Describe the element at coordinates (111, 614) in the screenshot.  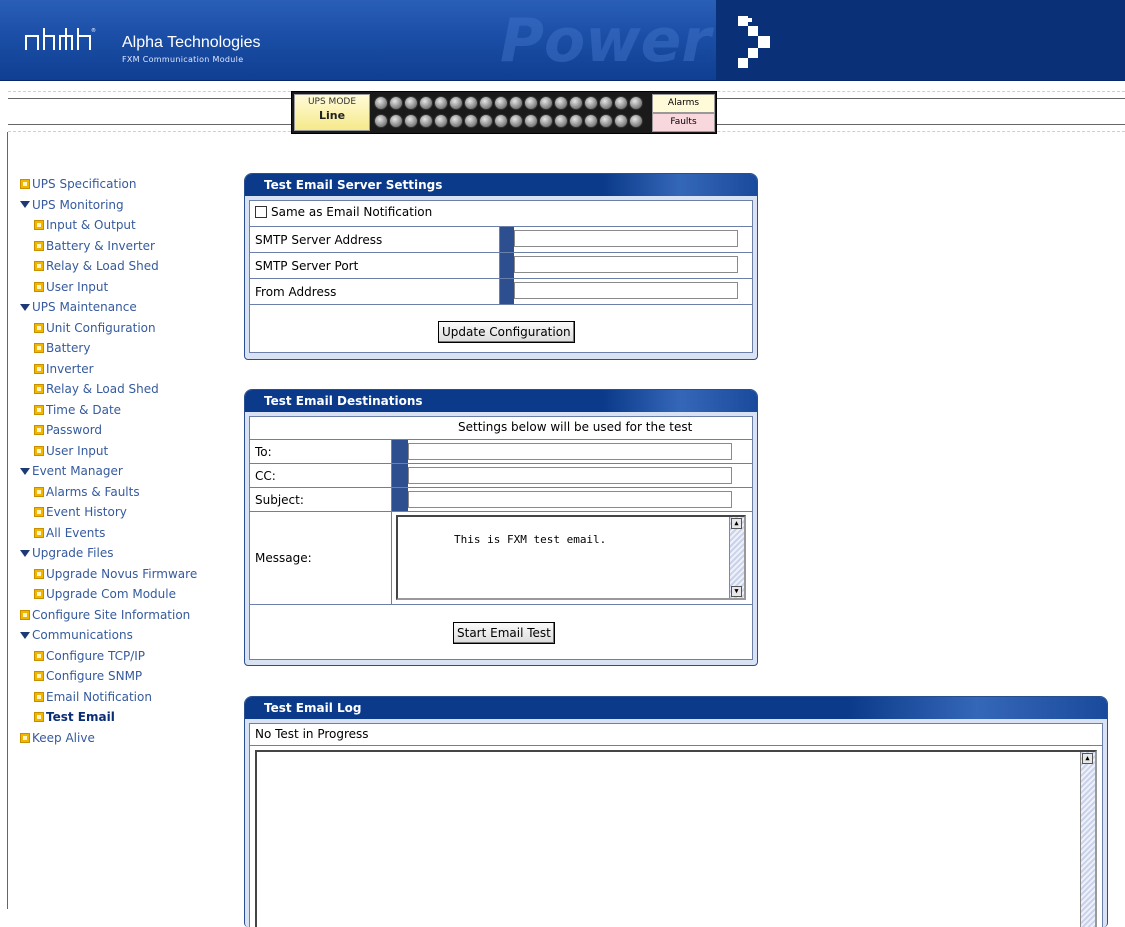
I see `sidebar-item-label: Configure Site Information` at that location.